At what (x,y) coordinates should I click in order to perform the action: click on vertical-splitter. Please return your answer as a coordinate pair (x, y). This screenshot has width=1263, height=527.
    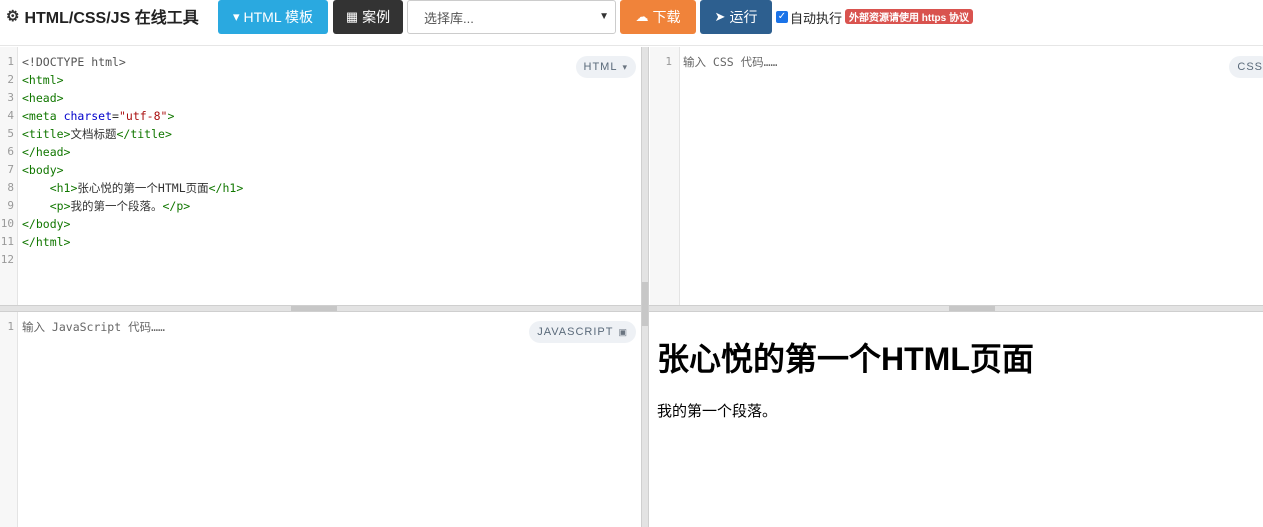
    Looking at the image, I should click on (645, 287).